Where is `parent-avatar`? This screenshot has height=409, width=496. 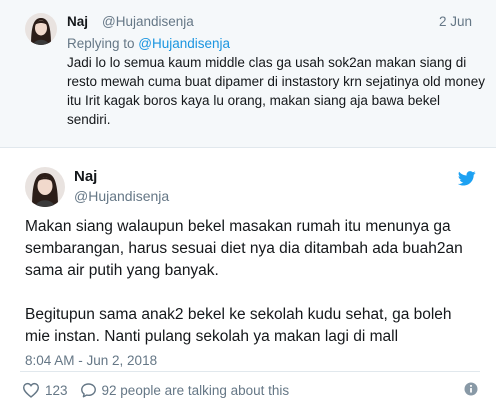 parent-avatar is located at coordinates (41, 29).